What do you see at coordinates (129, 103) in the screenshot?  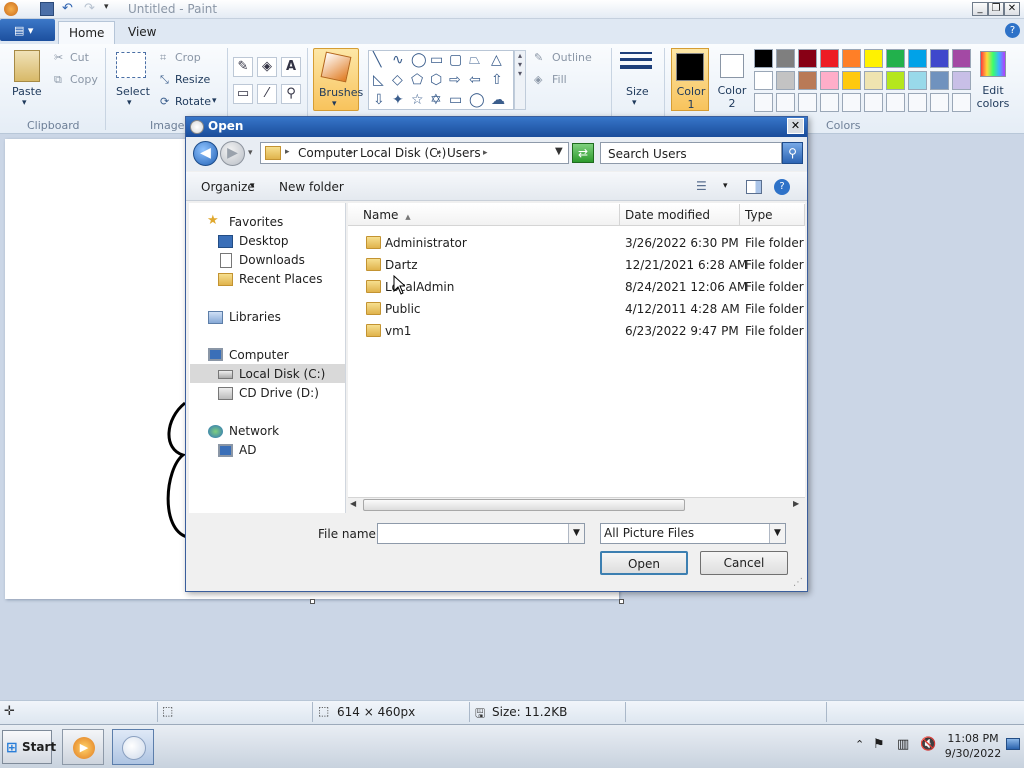 I see `select-dropdown-icon: ▾` at bounding box center [129, 103].